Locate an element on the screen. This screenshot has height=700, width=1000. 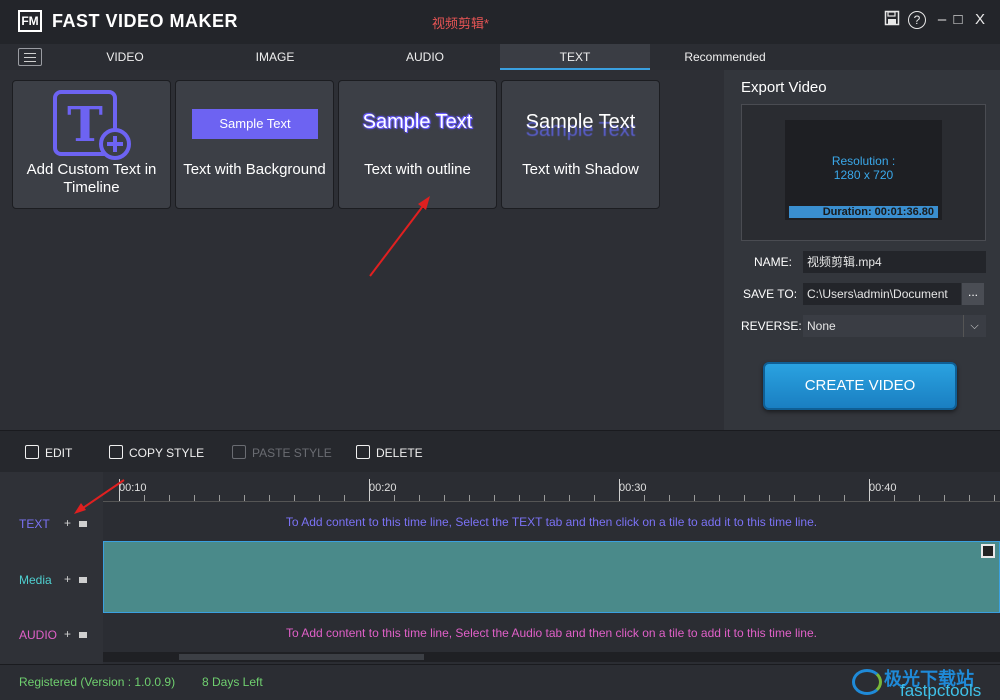
tab-image: IMAGE is located at coordinates (275, 57).